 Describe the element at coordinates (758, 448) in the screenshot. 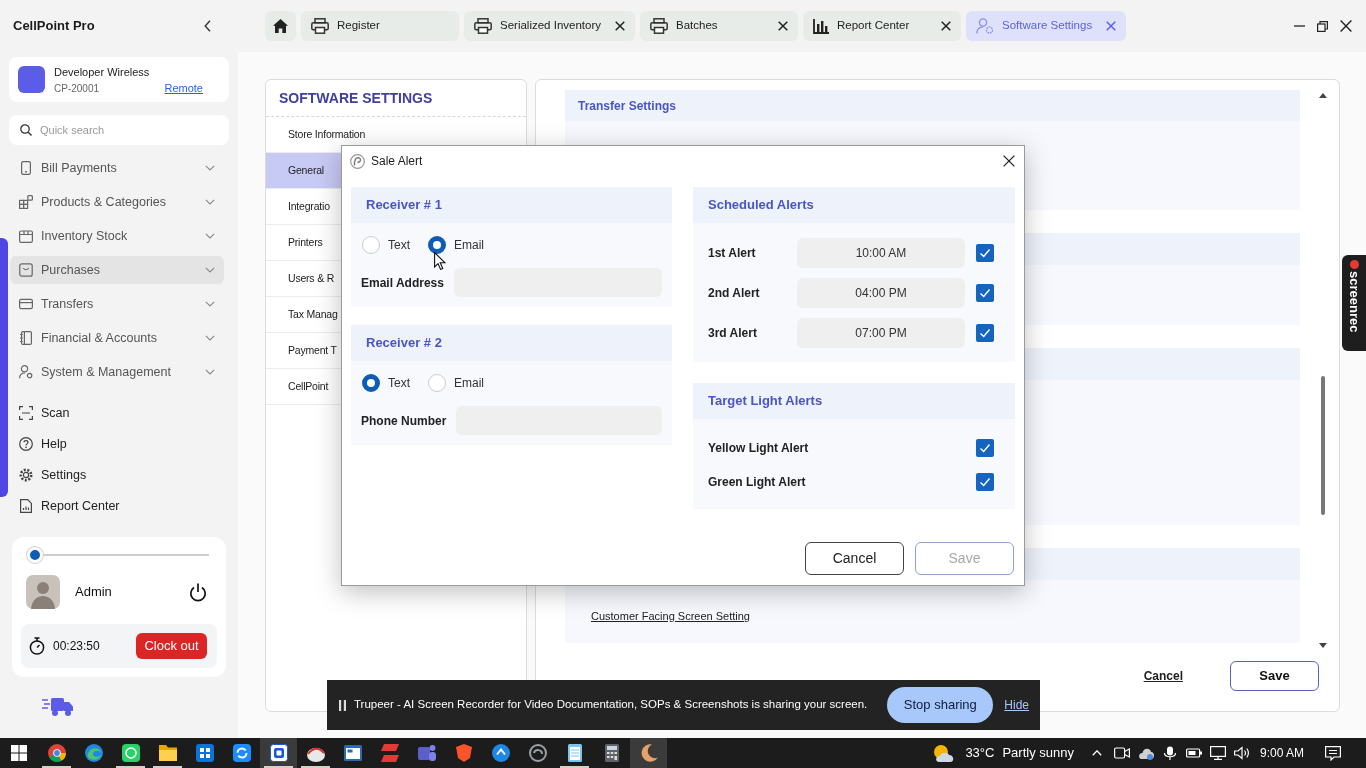

I see `alert-label: Yellow Light Alert` at that location.